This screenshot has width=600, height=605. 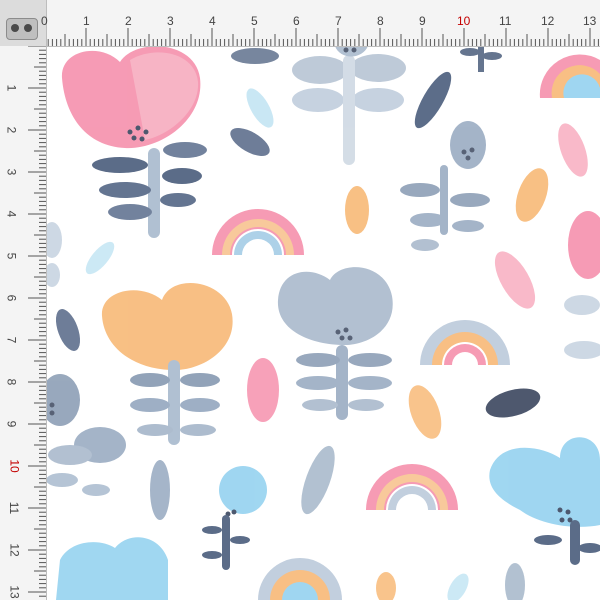 What do you see at coordinates (11, 214) in the screenshot?
I see `left-ruler-label: 4` at bounding box center [11, 214].